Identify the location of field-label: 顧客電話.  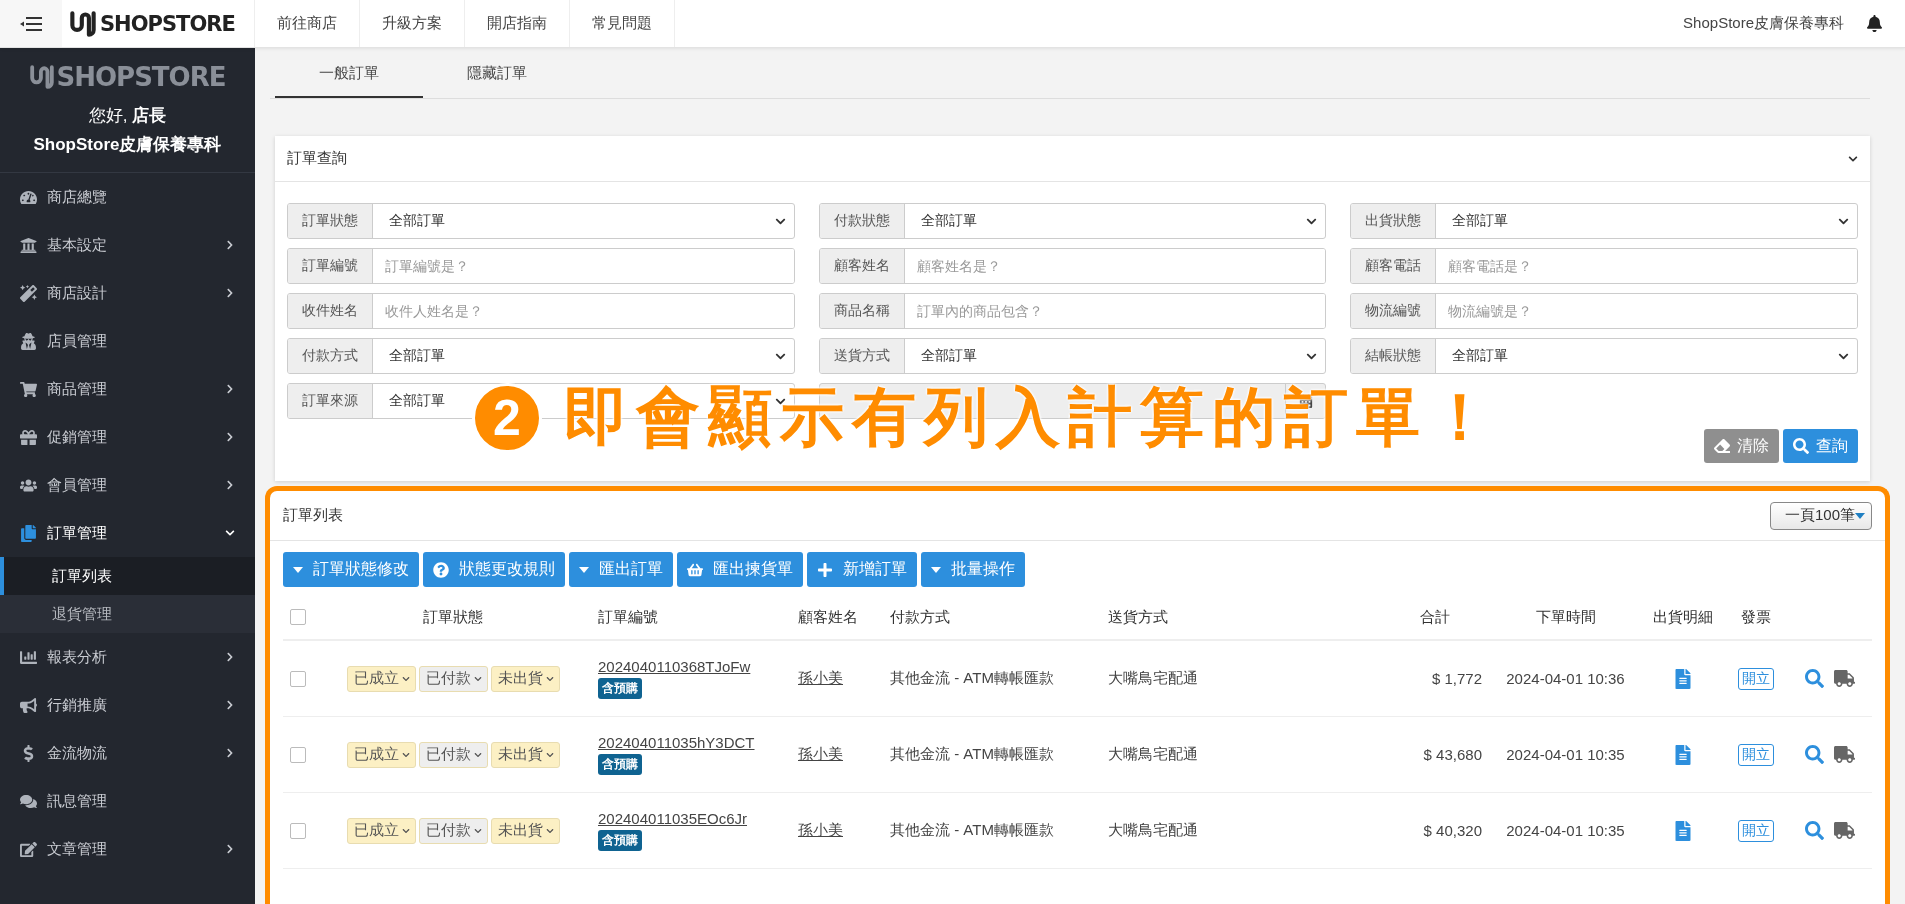
(1394, 266).